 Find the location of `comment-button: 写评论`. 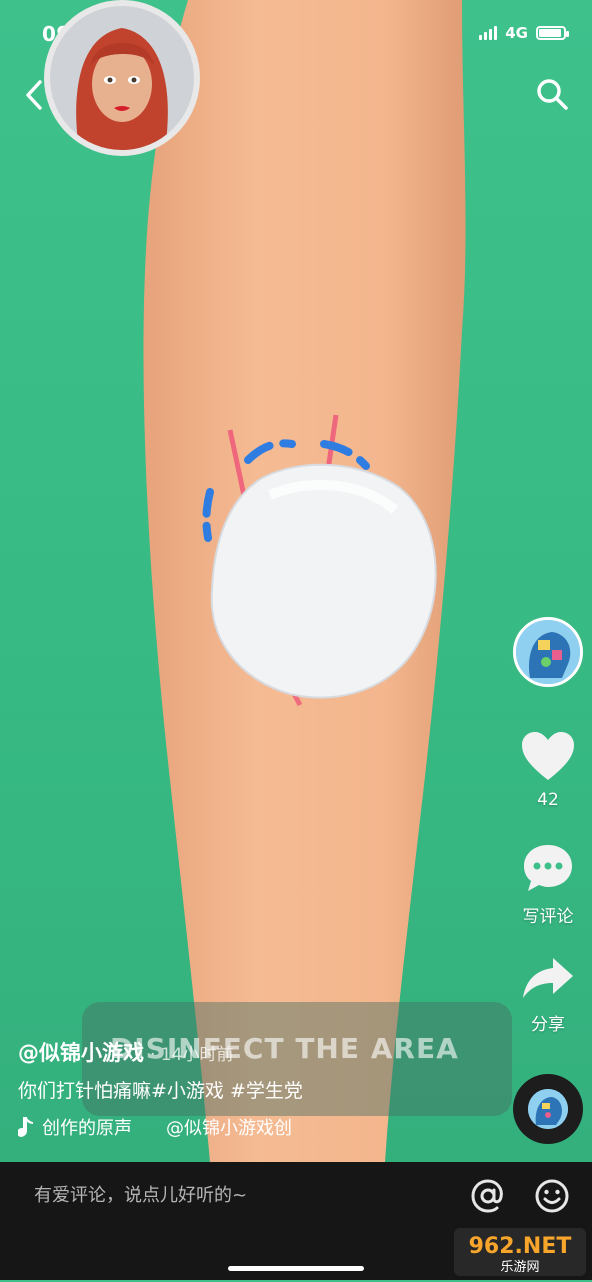

comment-button: 写评论 is located at coordinates (548, 884).